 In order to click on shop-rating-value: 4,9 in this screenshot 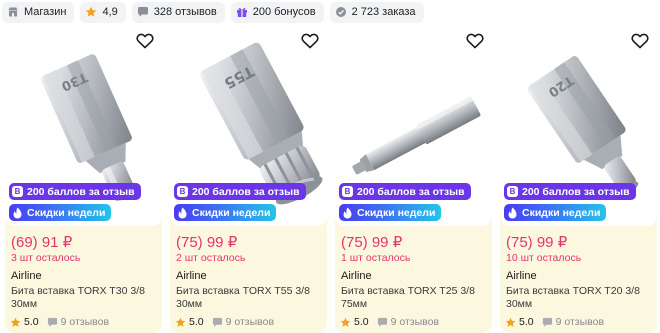, I will do `click(110, 12)`.